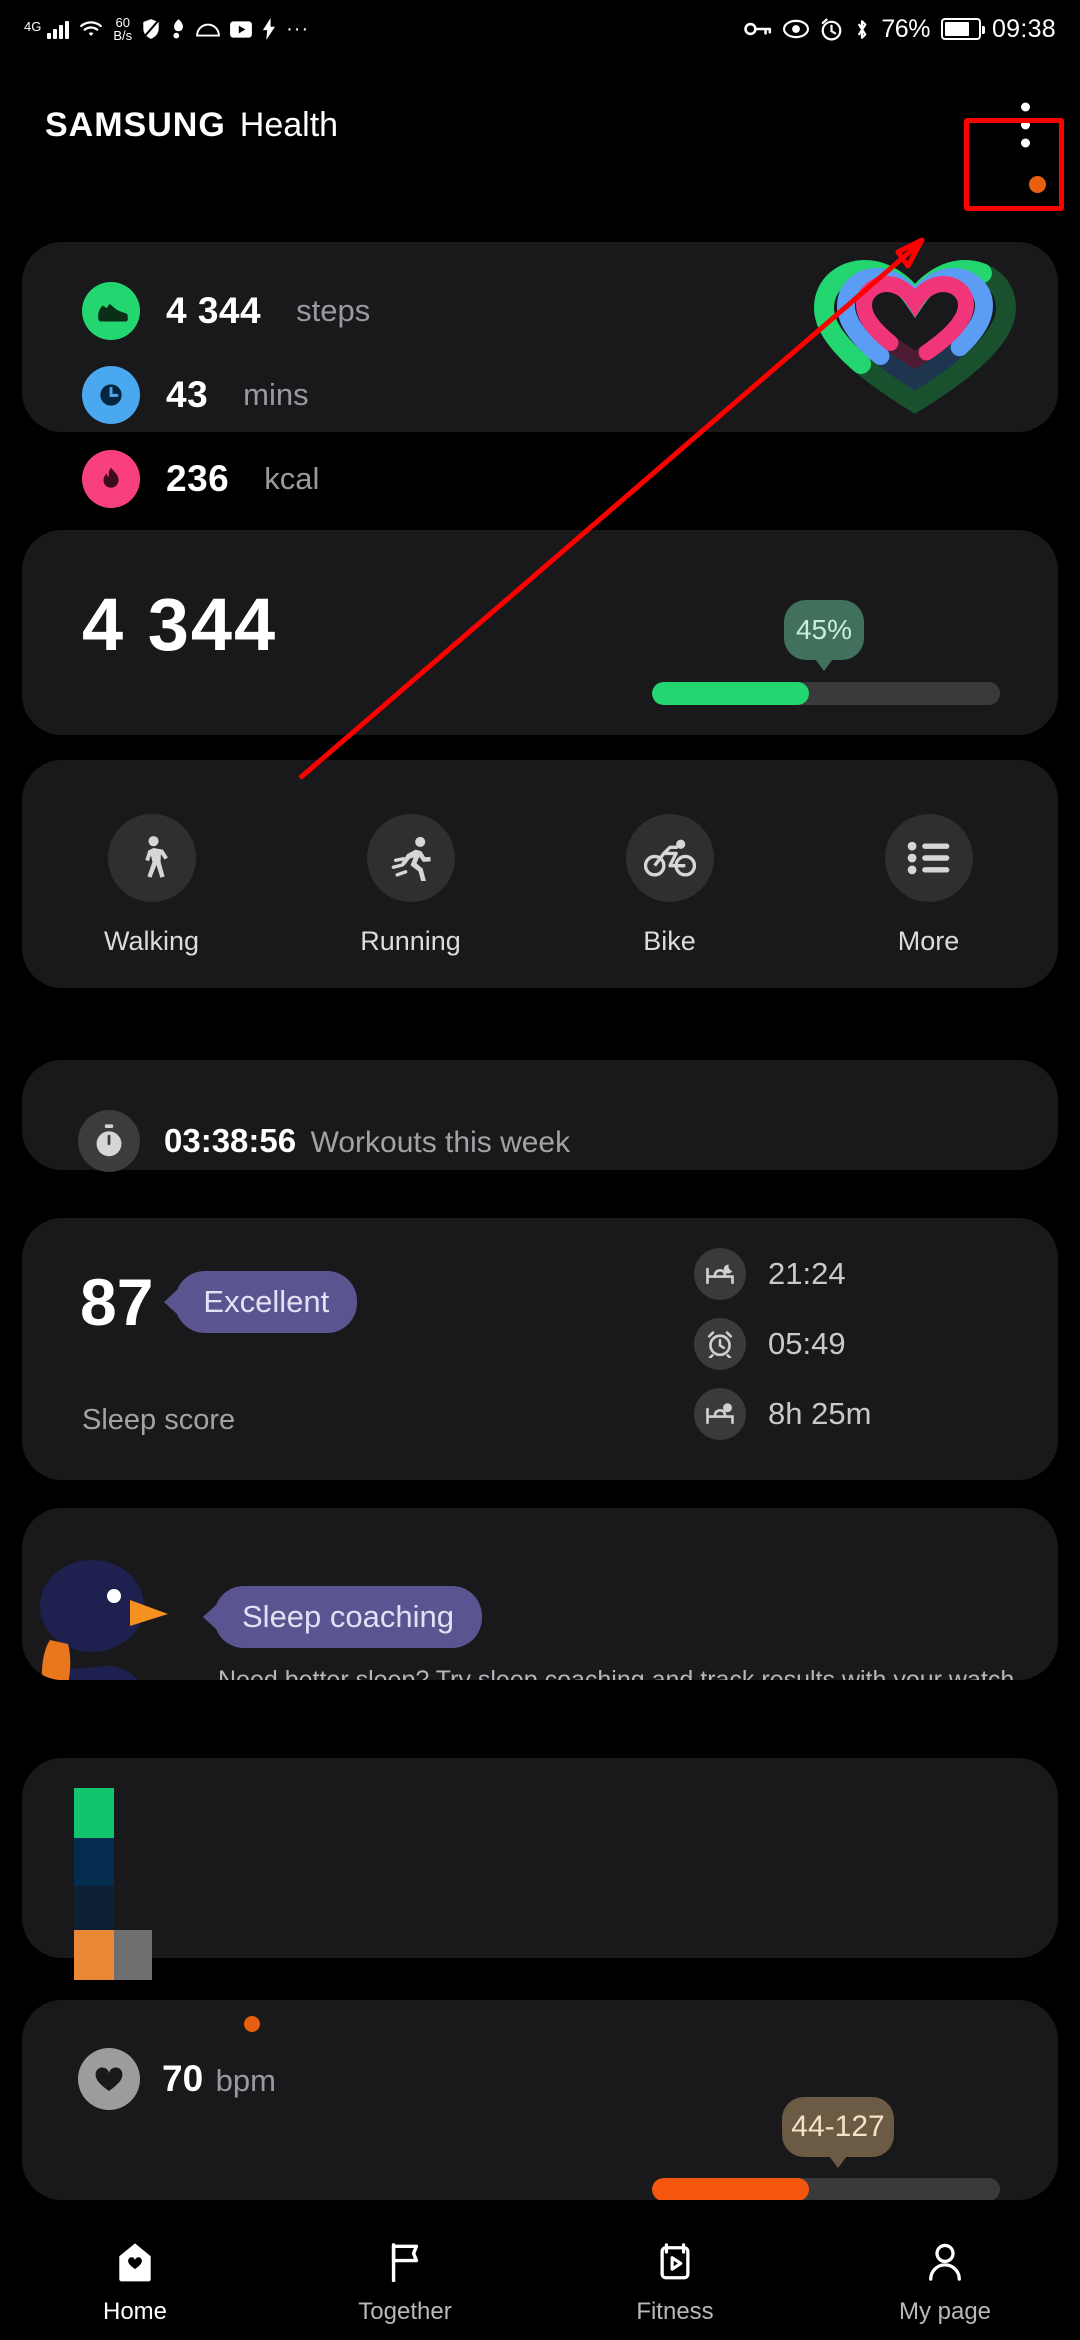 Image resolution: width=1080 pixels, height=2340 pixels. What do you see at coordinates (276, 394) in the screenshot?
I see `metric-minutes-unit: mins` at bounding box center [276, 394].